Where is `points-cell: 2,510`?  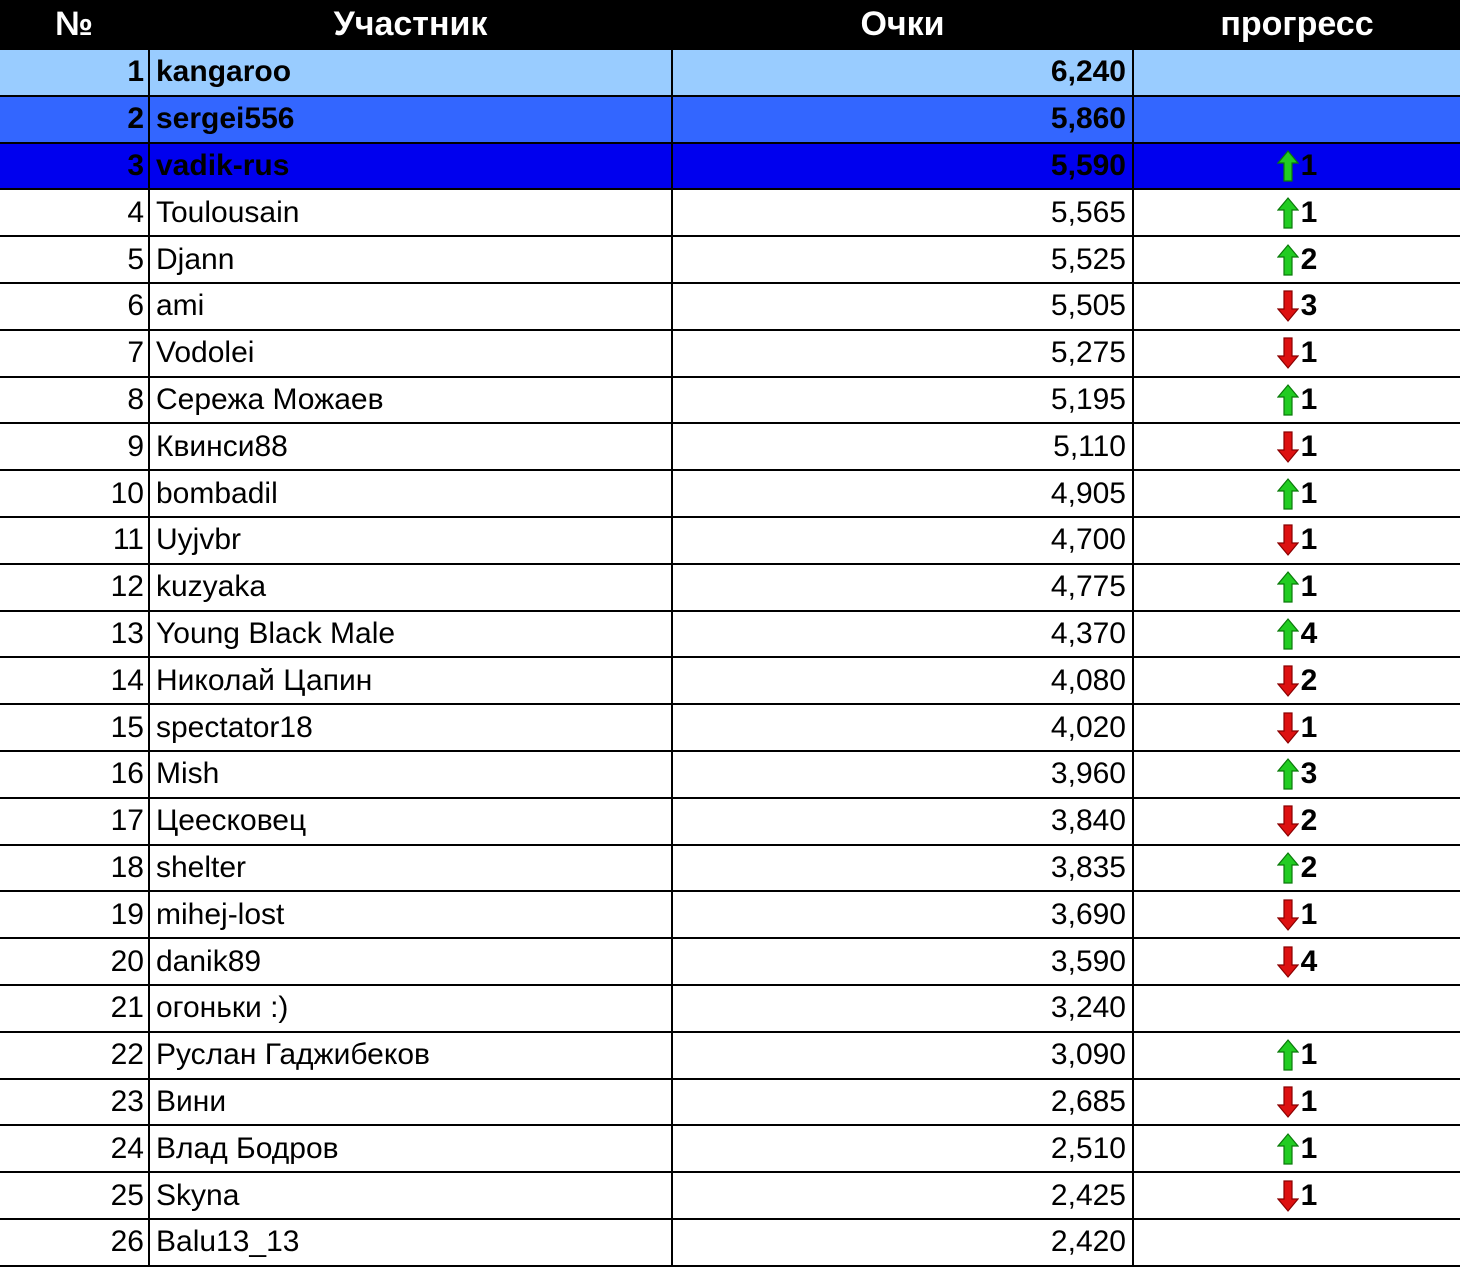 points-cell: 2,510 is located at coordinates (903, 1150).